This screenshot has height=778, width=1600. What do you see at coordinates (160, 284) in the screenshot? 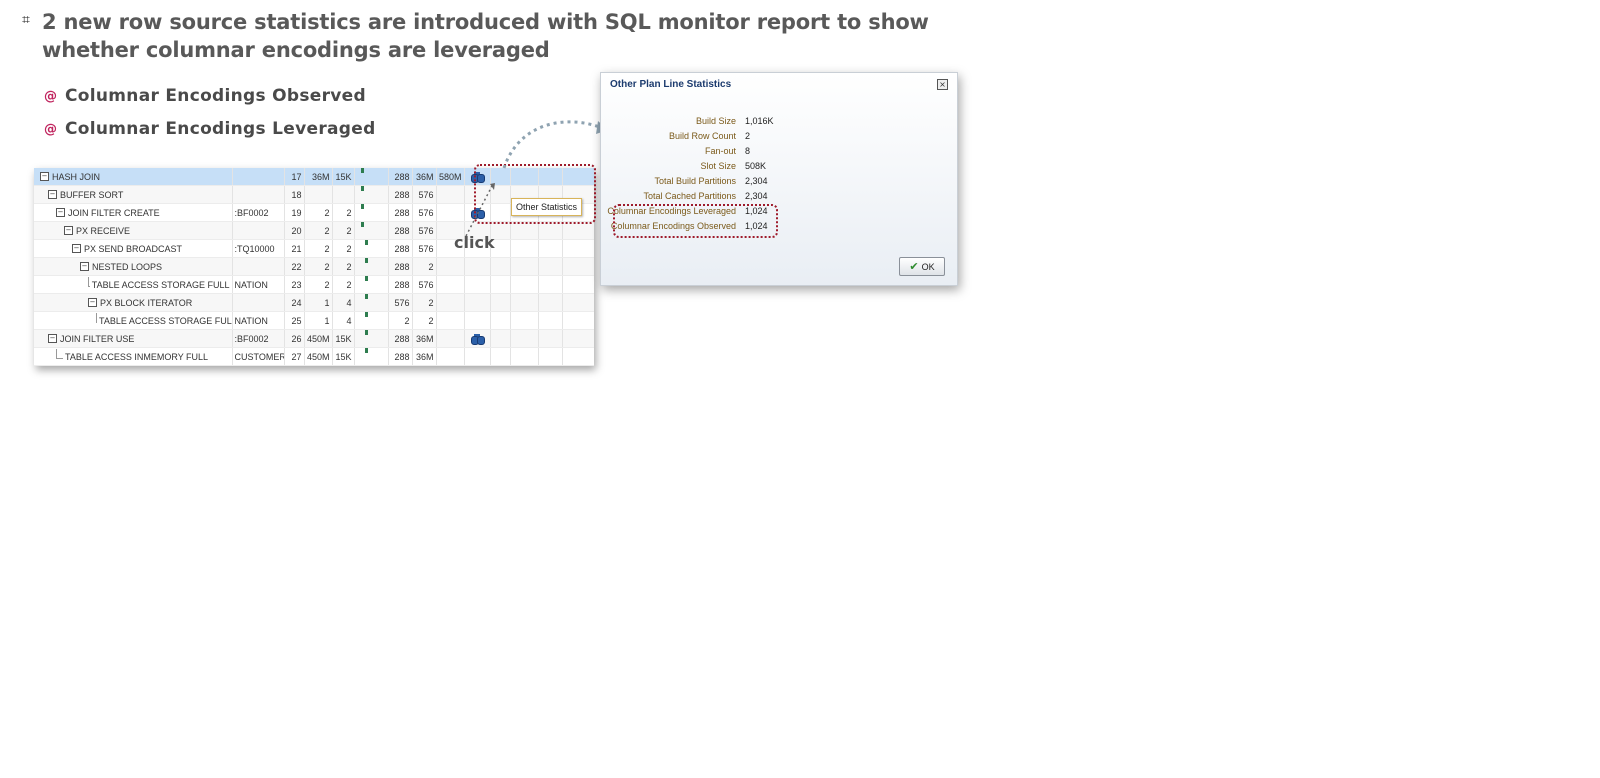
I see `operation-label: TABLE ACCESS STORAGE FULL` at bounding box center [160, 284].